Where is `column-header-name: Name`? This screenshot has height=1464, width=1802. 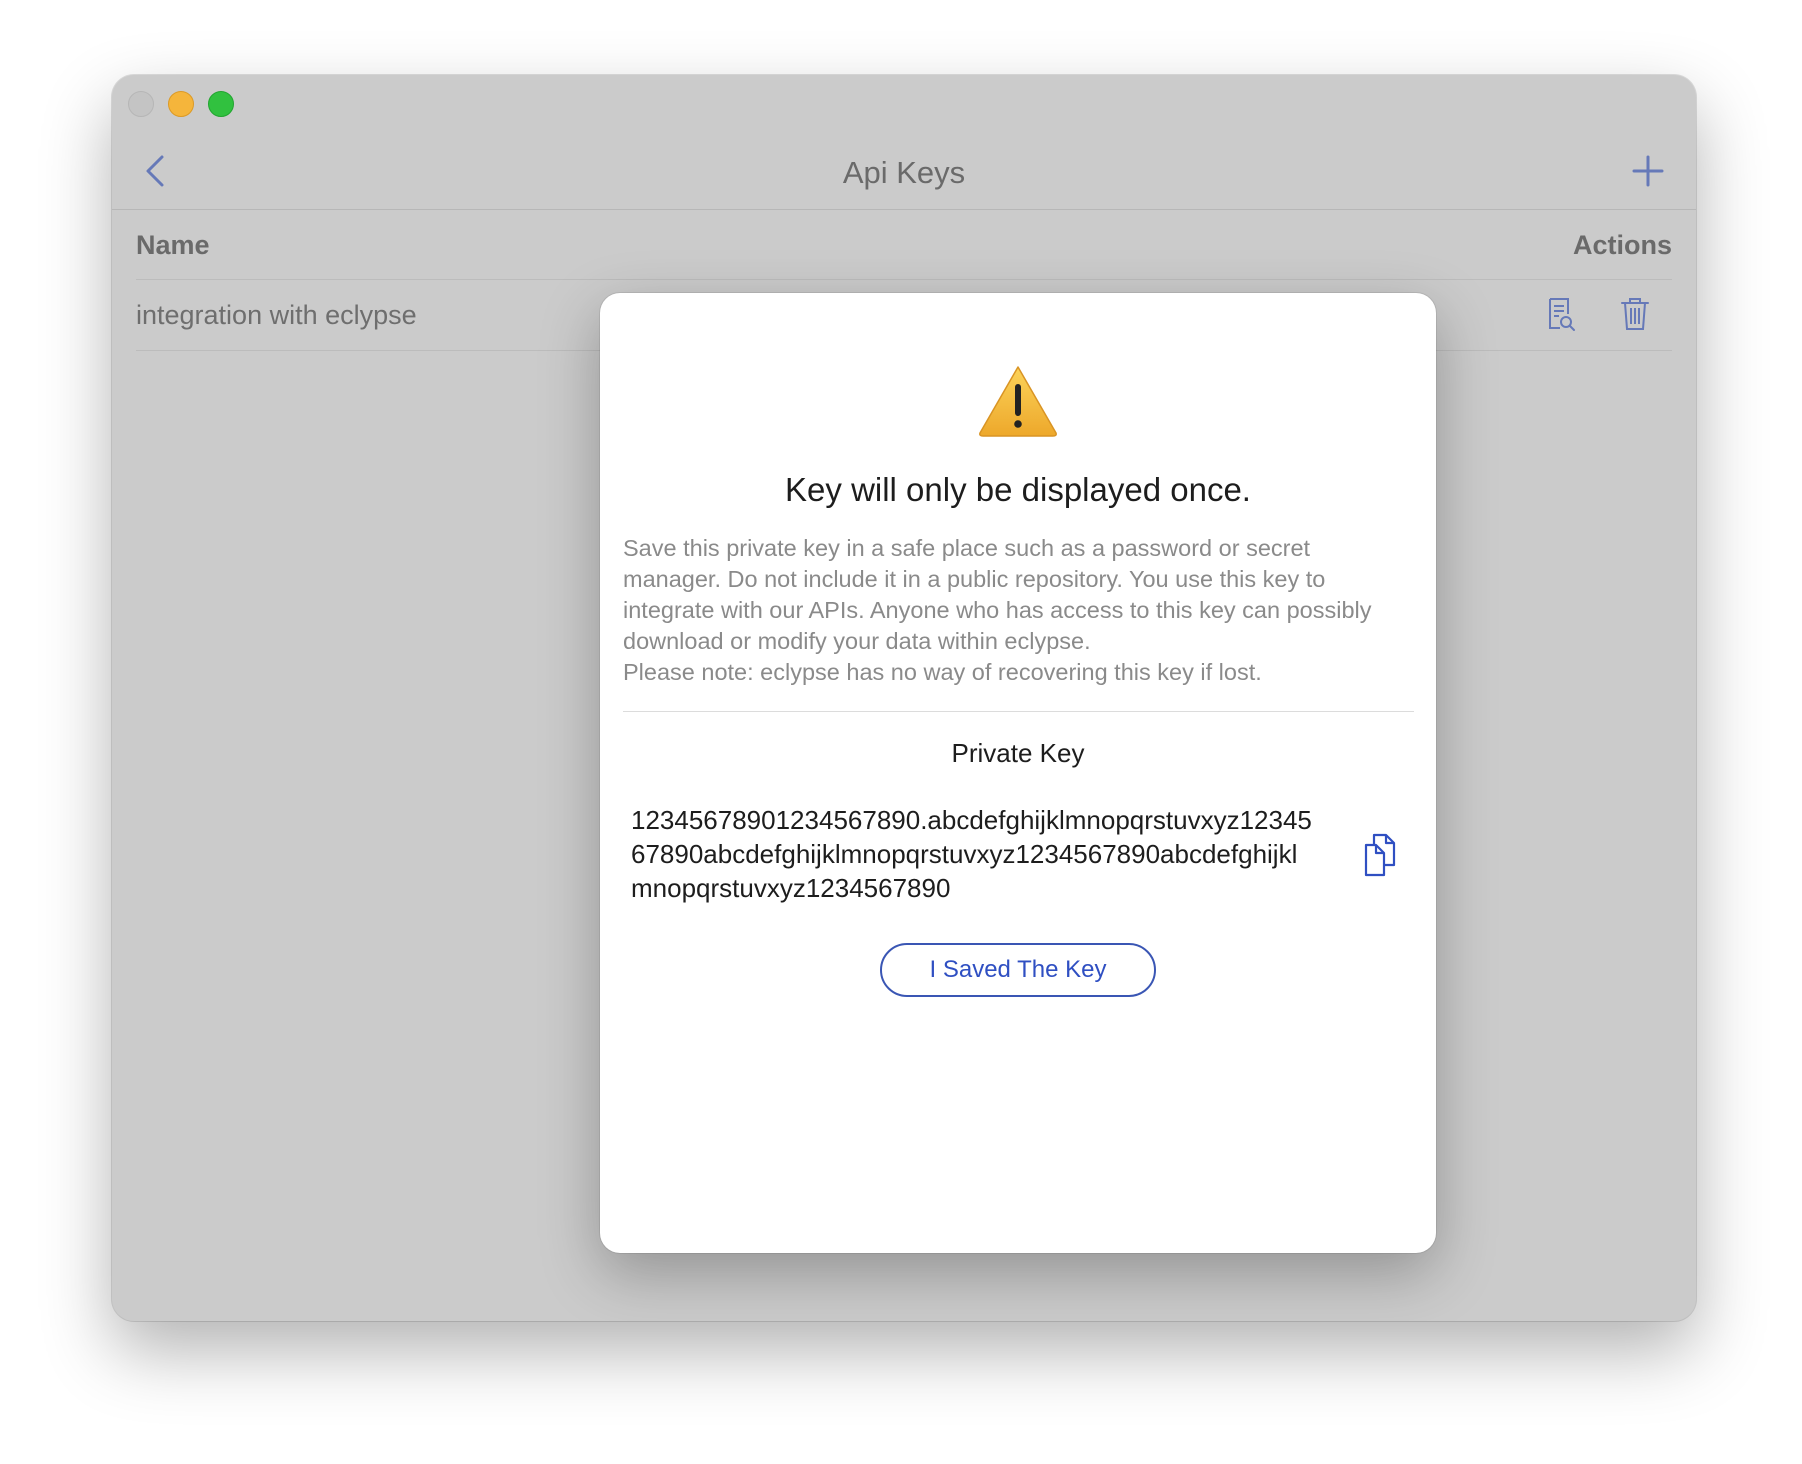
column-header-name: Name is located at coordinates (173, 245).